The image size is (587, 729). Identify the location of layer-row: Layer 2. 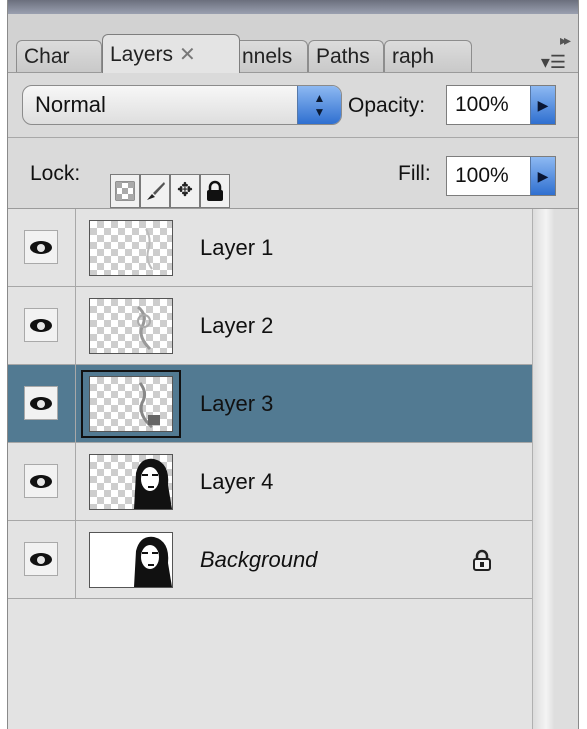
(270, 326).